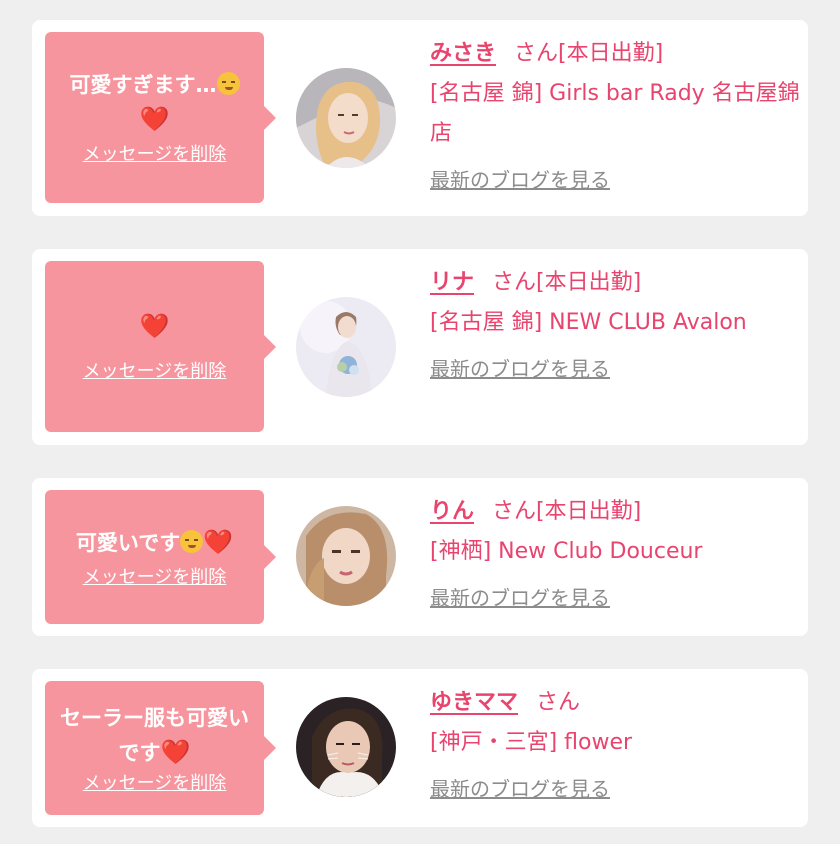 This screenshot has height=844, width=840. I want to click on shop-name: [神戸・三宮] flower, so click(531, 742).